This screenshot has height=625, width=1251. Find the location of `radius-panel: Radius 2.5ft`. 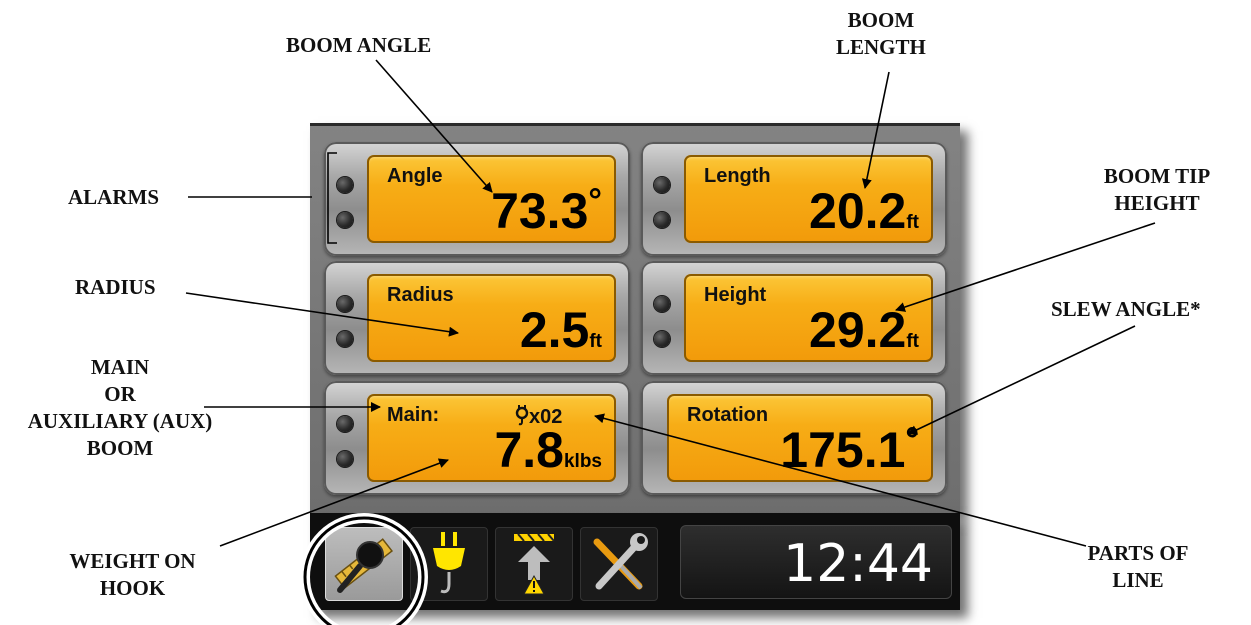

radius-panel: Radius 2.5ft is located at coordinates (491, 318).